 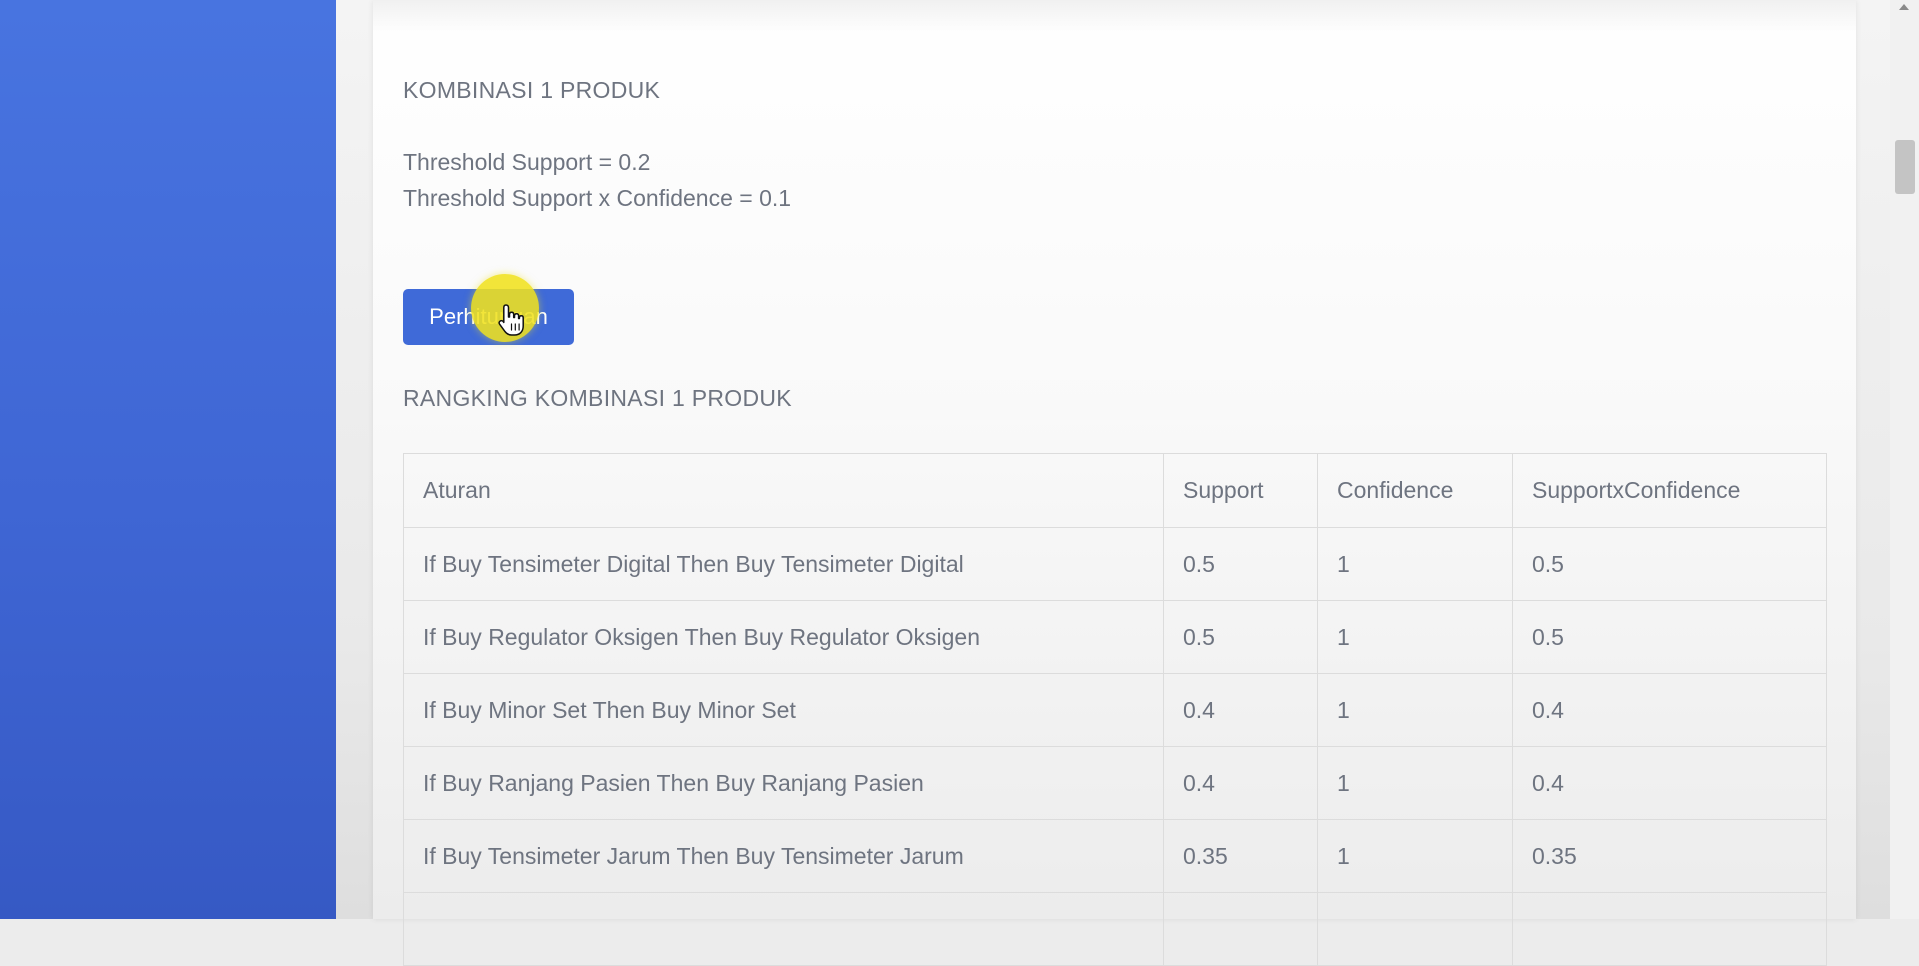 What do you see at coordinates (1240, 490) in the screenshot?
I see `column-header-support: Support` at bounding box center [1240, 490].